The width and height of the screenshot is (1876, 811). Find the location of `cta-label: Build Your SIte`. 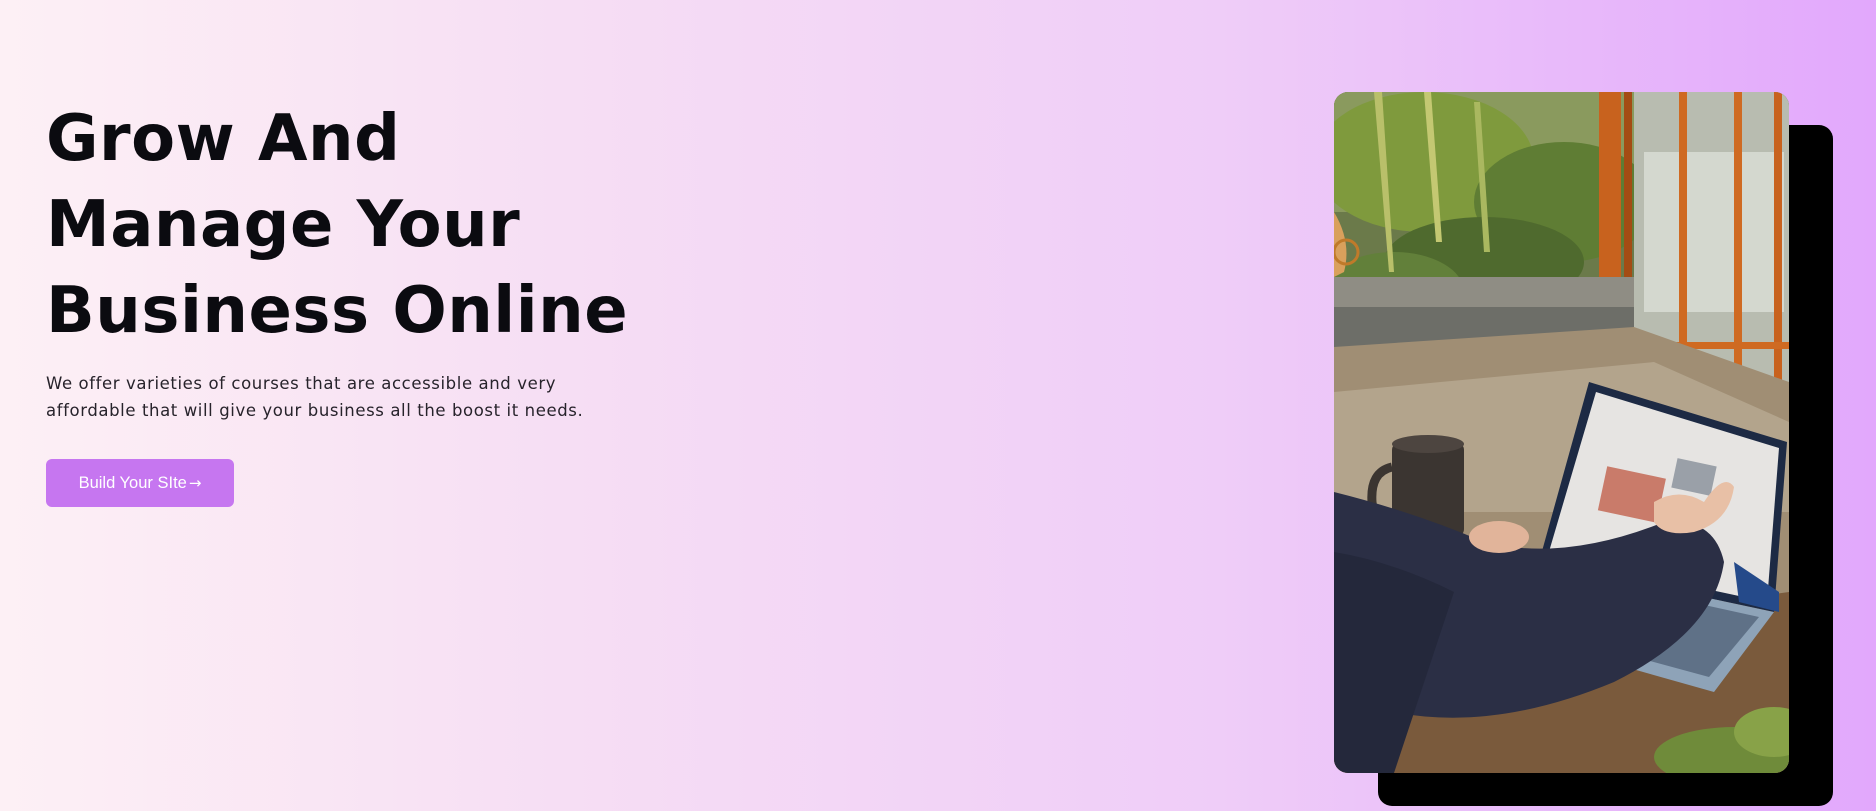

cta-label: Build Your SIte is located at coordinates (132, 482).